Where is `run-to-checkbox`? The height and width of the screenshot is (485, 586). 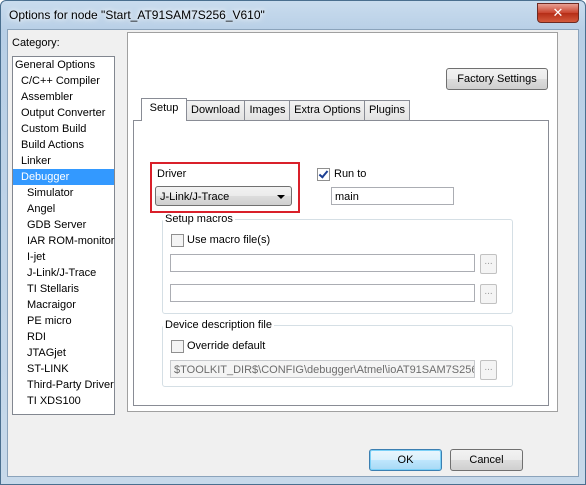 run-to-checkbox is located at coordinates (323, 174).